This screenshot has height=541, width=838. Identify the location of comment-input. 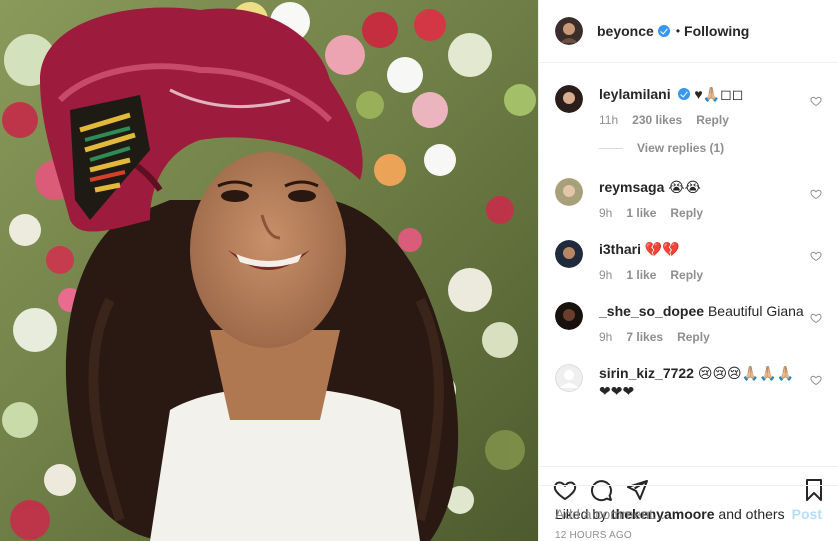
(673, 513).